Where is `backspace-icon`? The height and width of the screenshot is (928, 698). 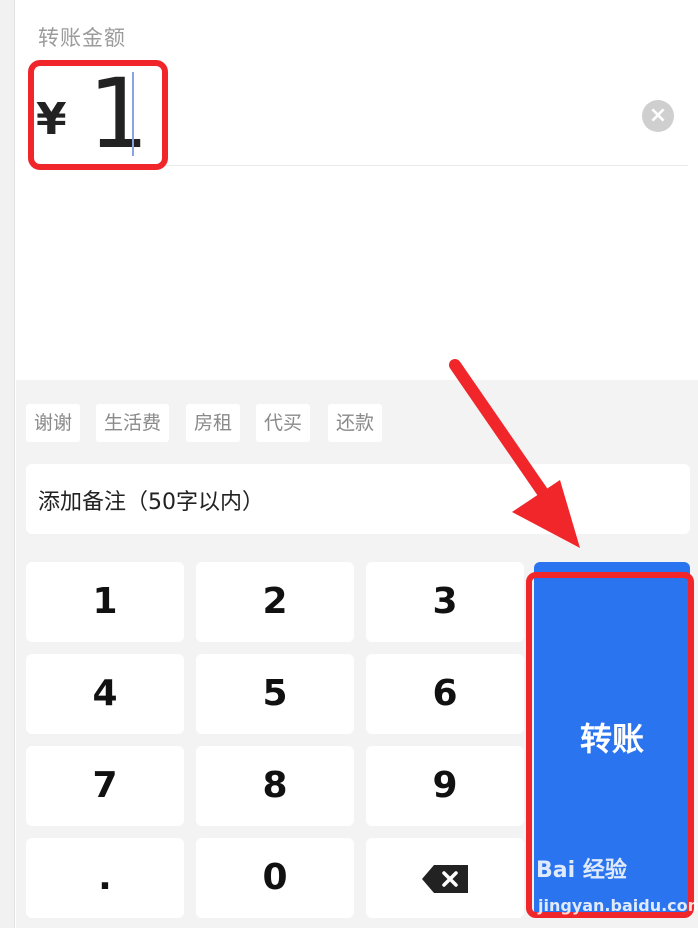 backspace-icon is located at coordinates (445, 879).